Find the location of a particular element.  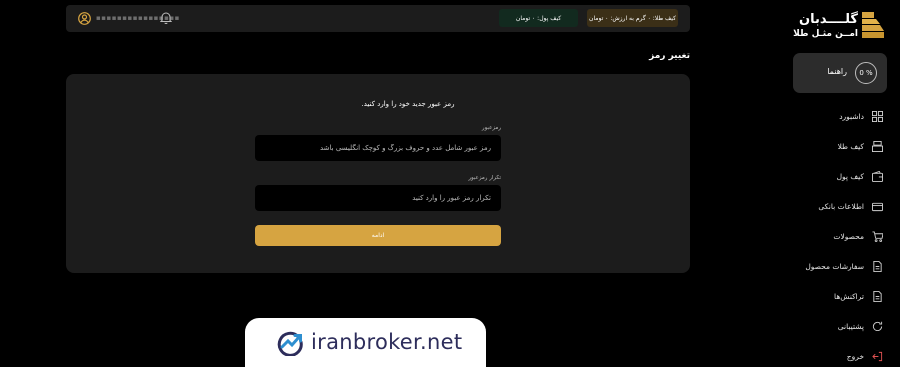

sidebar-item-label: کیف طلا is located at coordinates (850, 146).